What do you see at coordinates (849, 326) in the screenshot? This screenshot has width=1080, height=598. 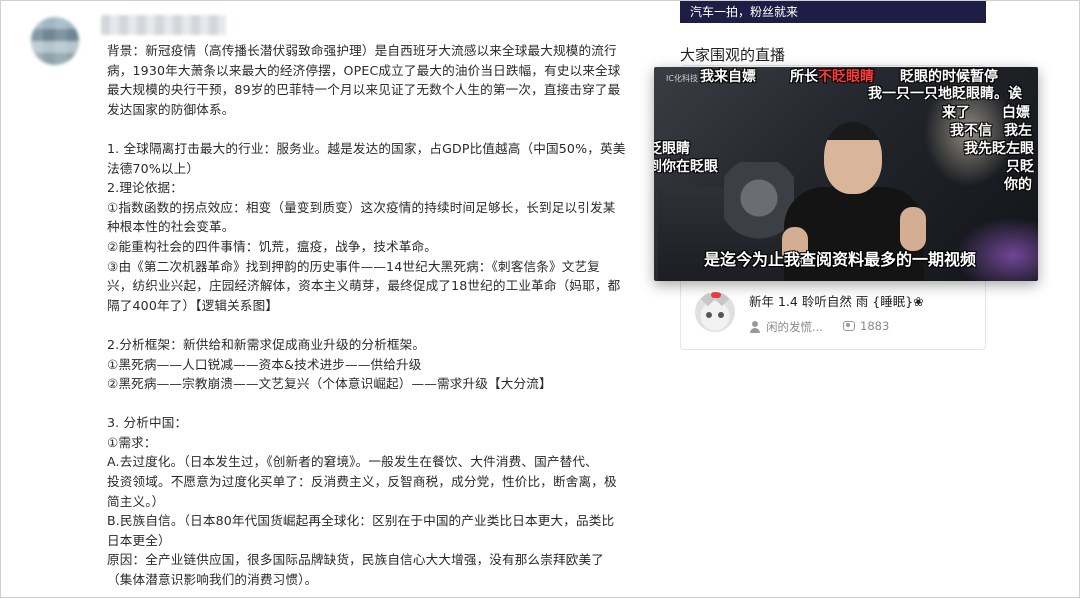 I see `view-count-icon` at bounding box center [849, 326].